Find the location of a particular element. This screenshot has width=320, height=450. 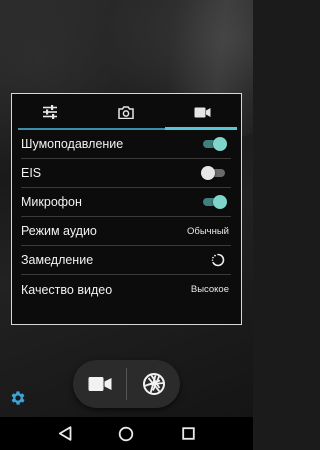

take-photo-button is located at coordinates (153, 384).